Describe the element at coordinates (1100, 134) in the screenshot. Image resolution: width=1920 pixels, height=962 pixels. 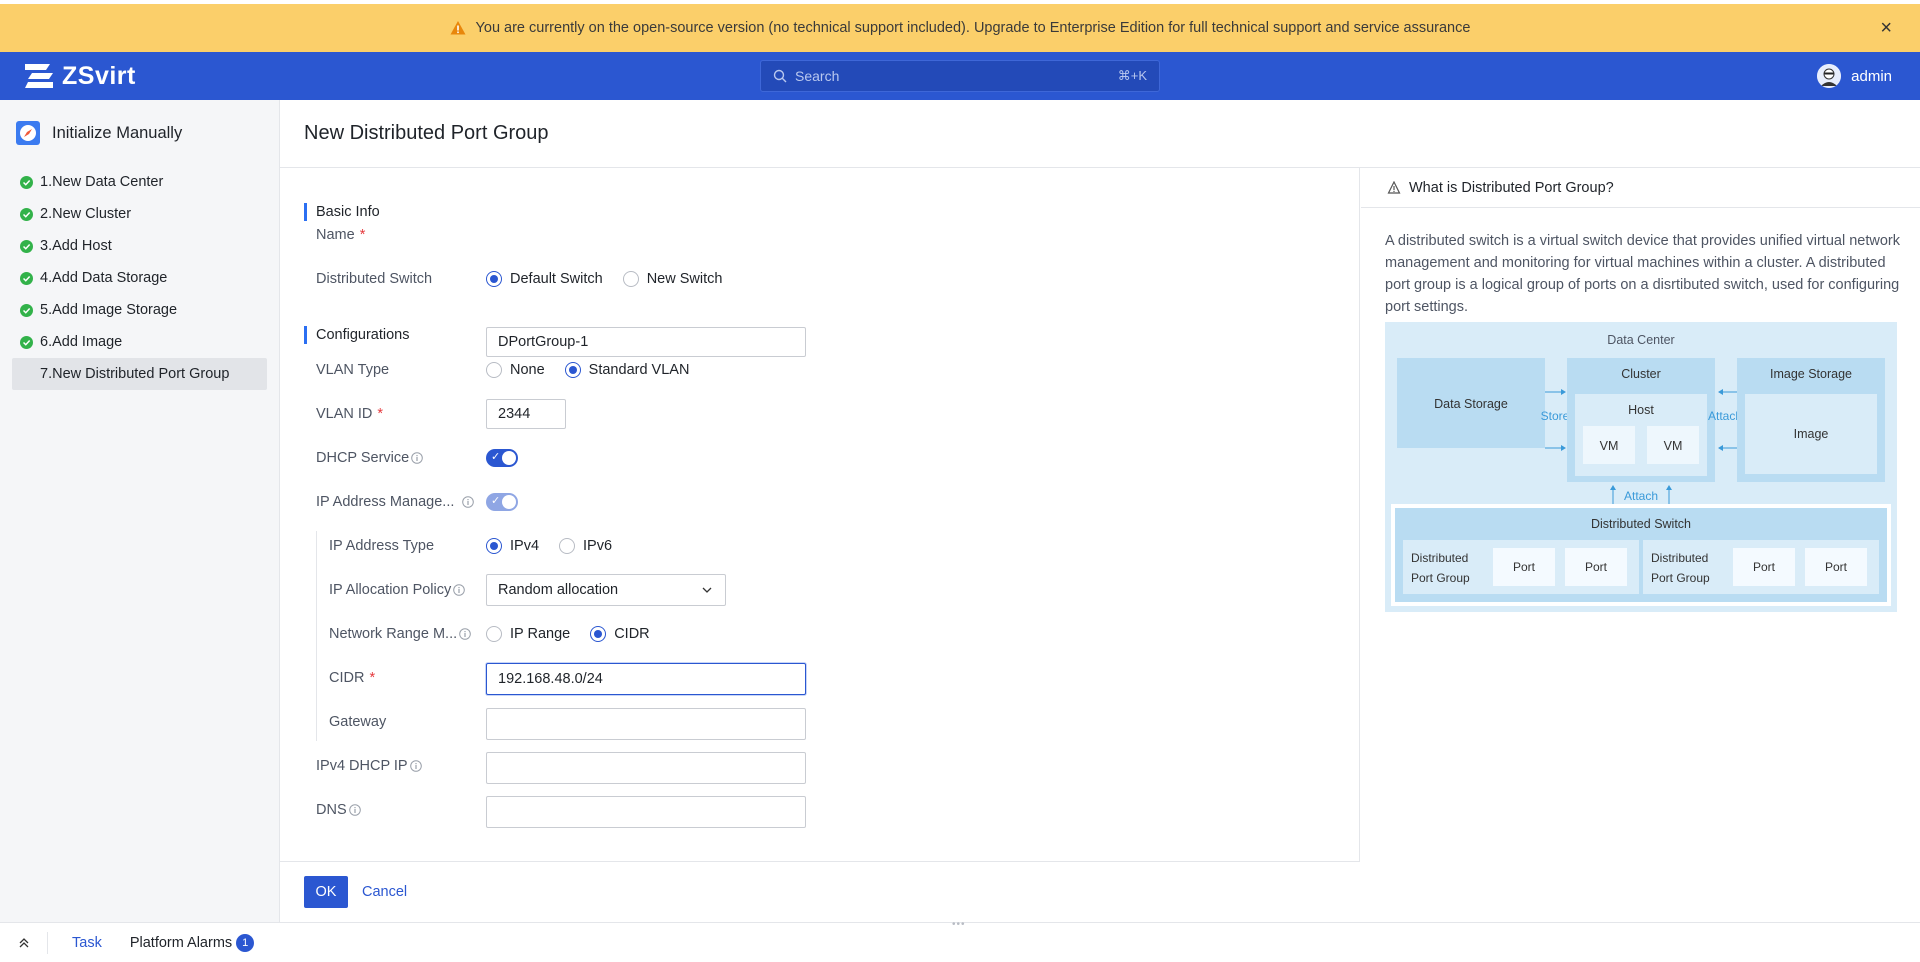
I see `page-title: New Distributed Port Group` at that location.